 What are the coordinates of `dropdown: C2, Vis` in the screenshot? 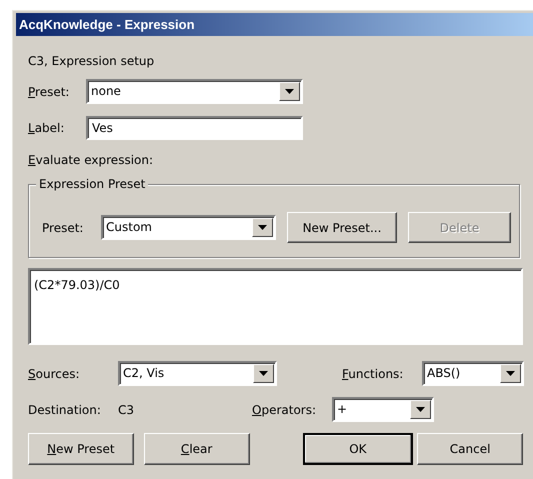 It's located at (197, 373).